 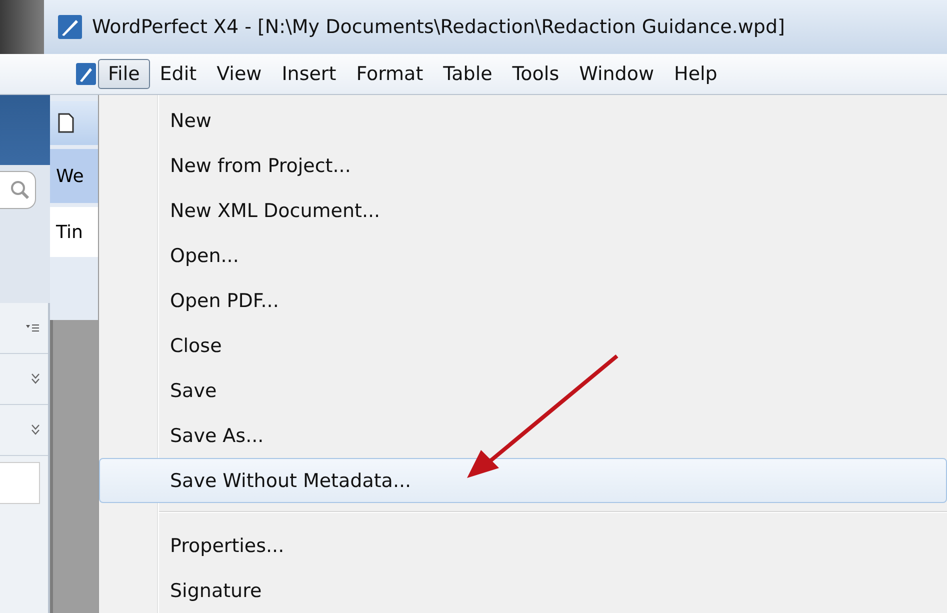 What do you see at coordinates (124, 74) in the screenshot?
I see `menu-item: File` at bounding box center [124, 74].